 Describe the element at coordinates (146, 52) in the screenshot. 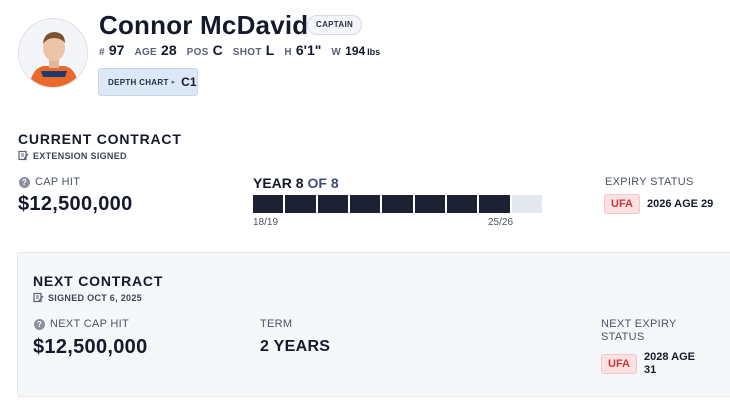

I see `age-label: AGE` at that location.